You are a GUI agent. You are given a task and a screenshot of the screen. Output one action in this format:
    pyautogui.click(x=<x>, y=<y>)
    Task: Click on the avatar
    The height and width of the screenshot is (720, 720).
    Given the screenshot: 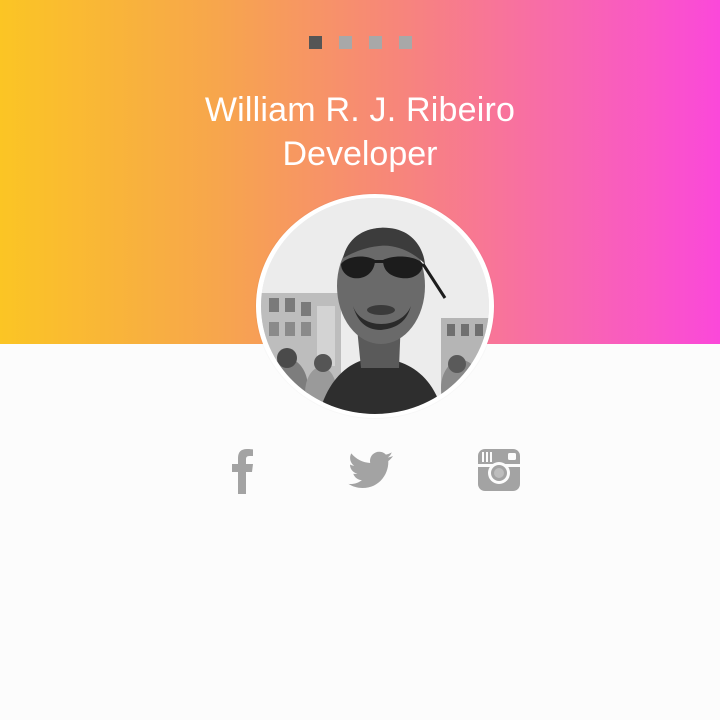 What is the action you would take?
    pyautogui.click(x=375, y=306)
    